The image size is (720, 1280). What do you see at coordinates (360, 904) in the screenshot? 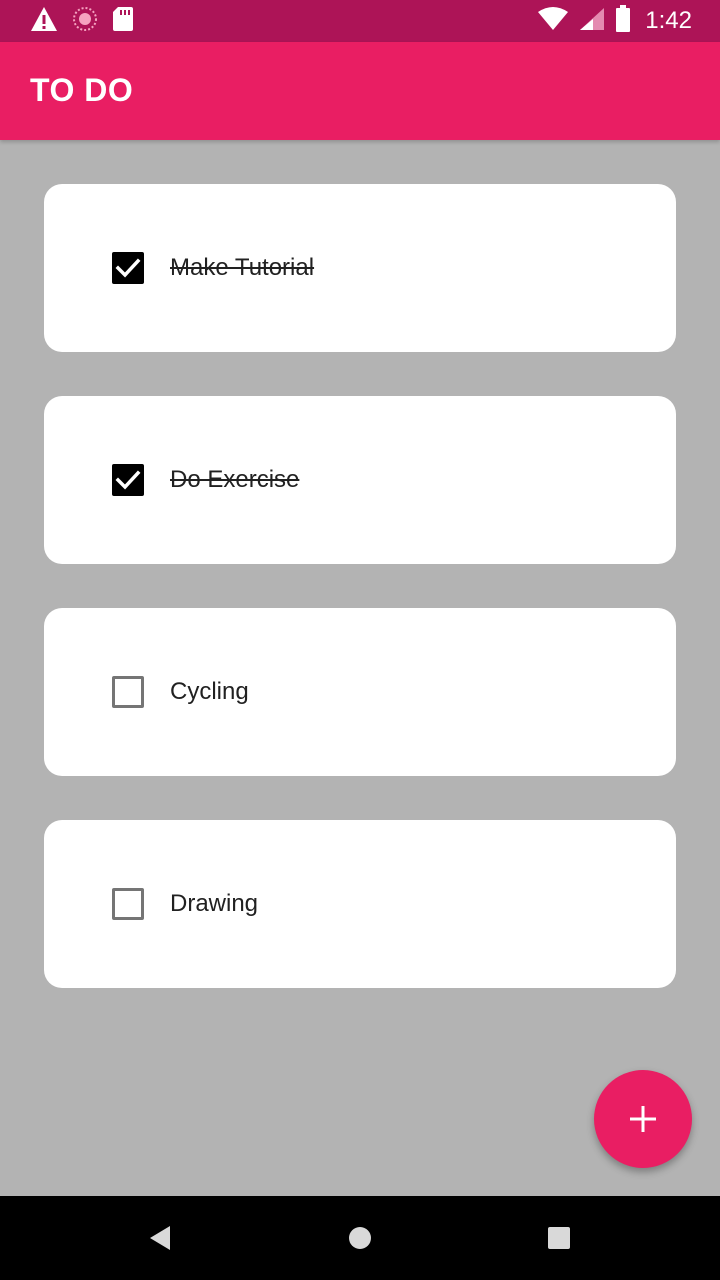
I see `todo-card: Drawing` at bounding box center [360, 904].